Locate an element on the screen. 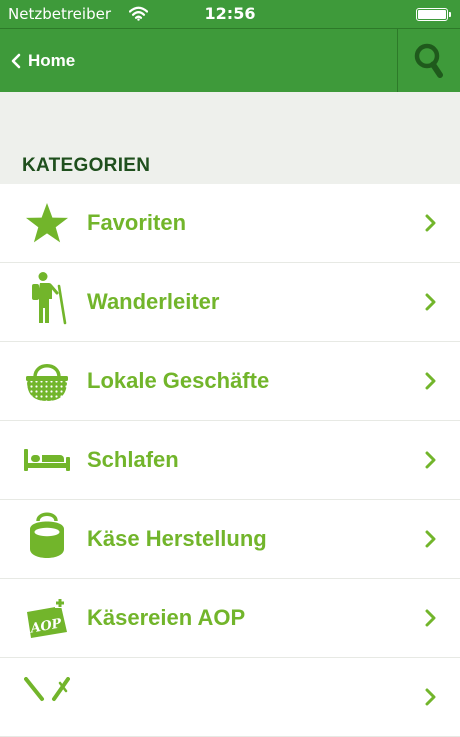  chevron-left-icon is located at coordinates (16, 61).